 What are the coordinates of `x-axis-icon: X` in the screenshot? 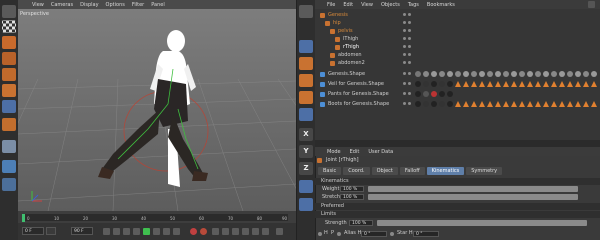 It's located at (306, 134).